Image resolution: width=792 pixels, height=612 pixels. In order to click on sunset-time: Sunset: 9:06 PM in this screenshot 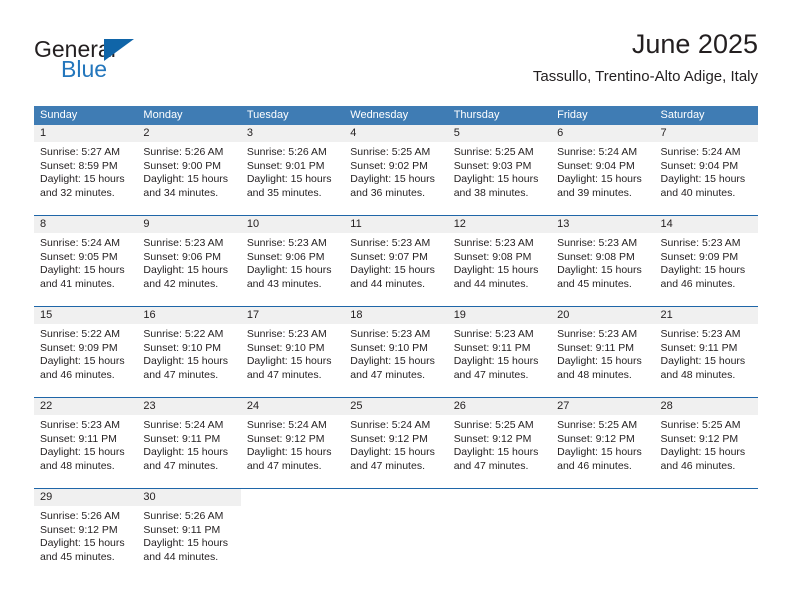, I will do `click(182, 256)`.